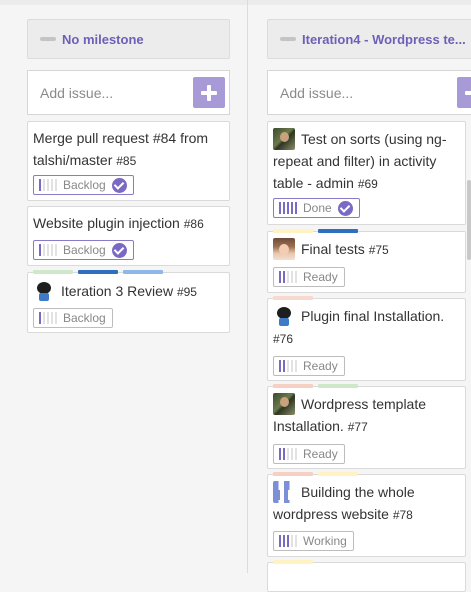 The width and height of the screenshot is (471, 592). What do you see at coordinates (117, 291) in the screenshot?
I see `issue-title: Iteration 3 Review` at bounding box center [117, 291].